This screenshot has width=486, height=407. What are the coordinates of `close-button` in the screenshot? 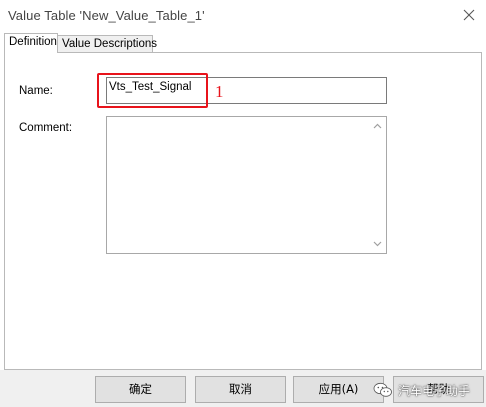 It's located at (469, 15).